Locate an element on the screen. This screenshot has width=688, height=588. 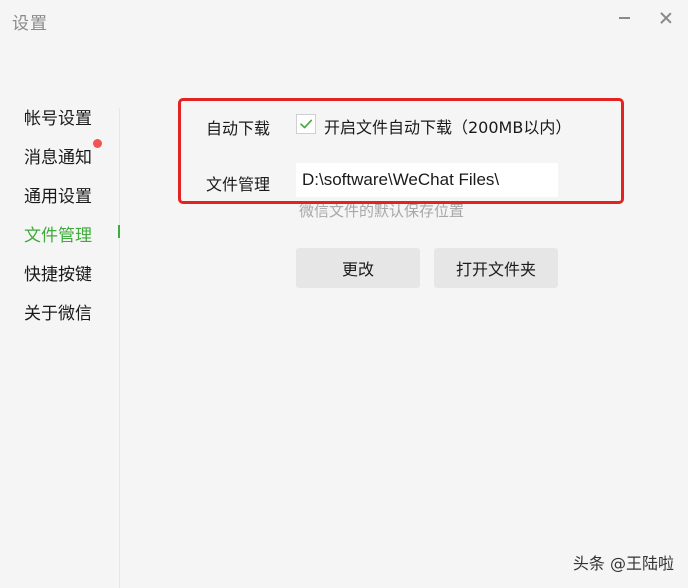
sidebar-item-account: 帐号设置 is located at coordinates (58, 116).